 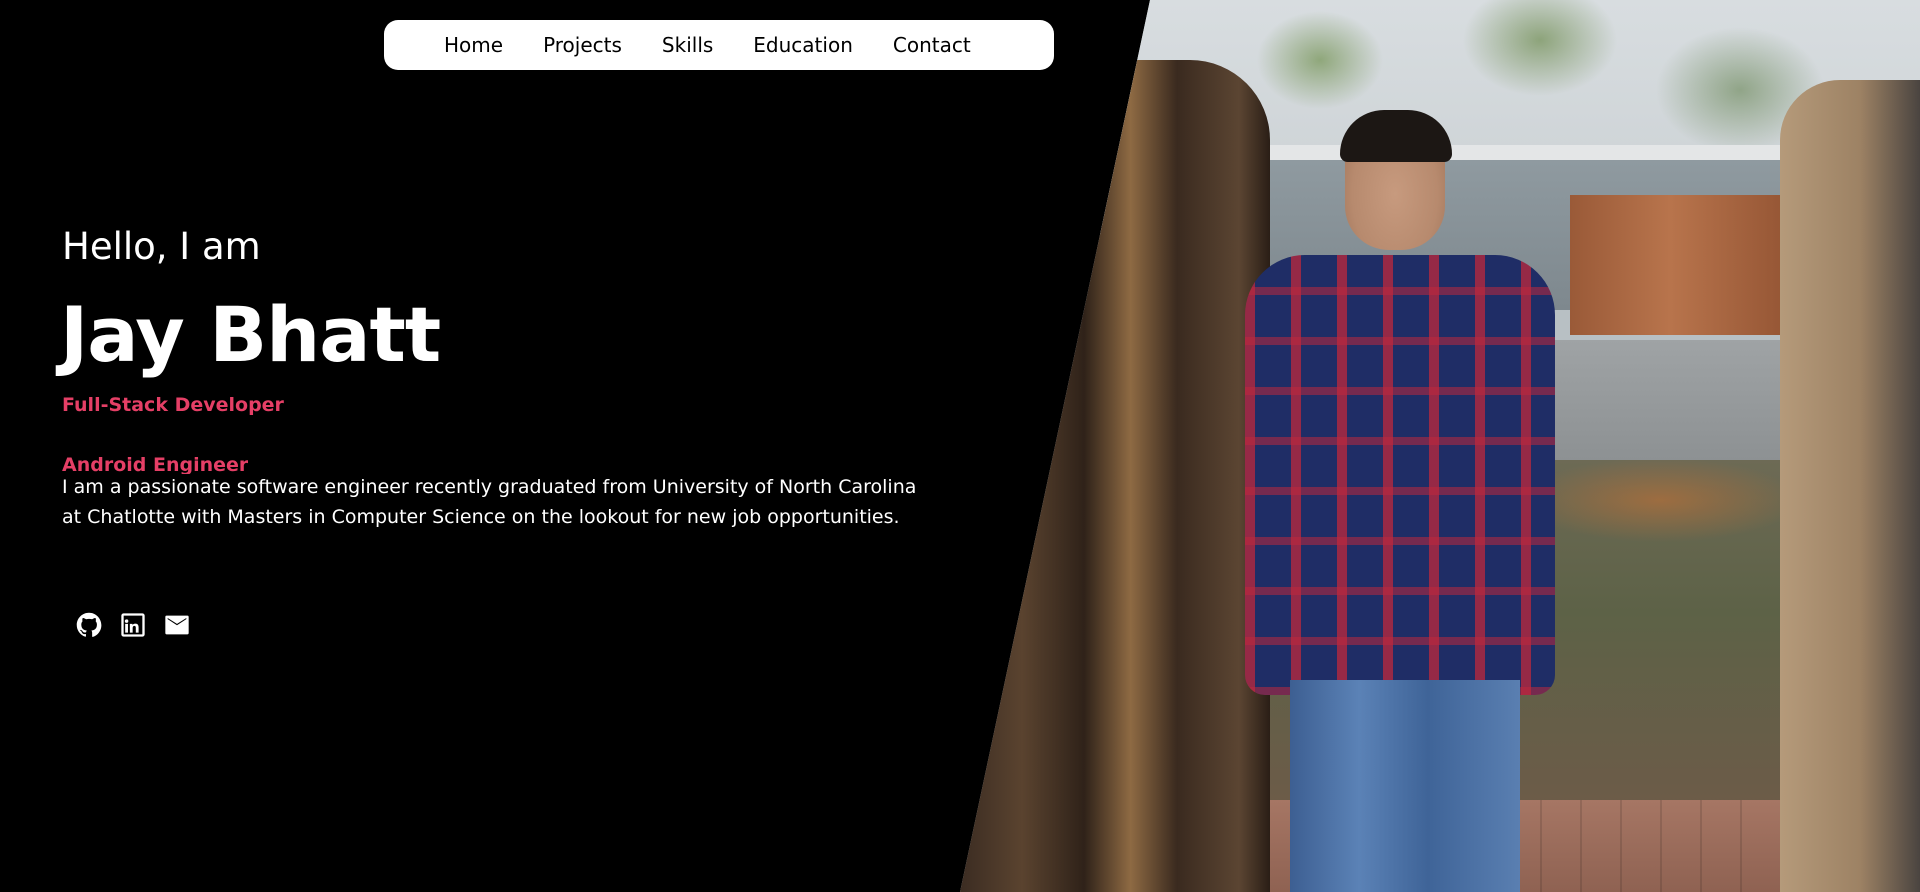 I want to click on github-link, so click(x=89, y=625).